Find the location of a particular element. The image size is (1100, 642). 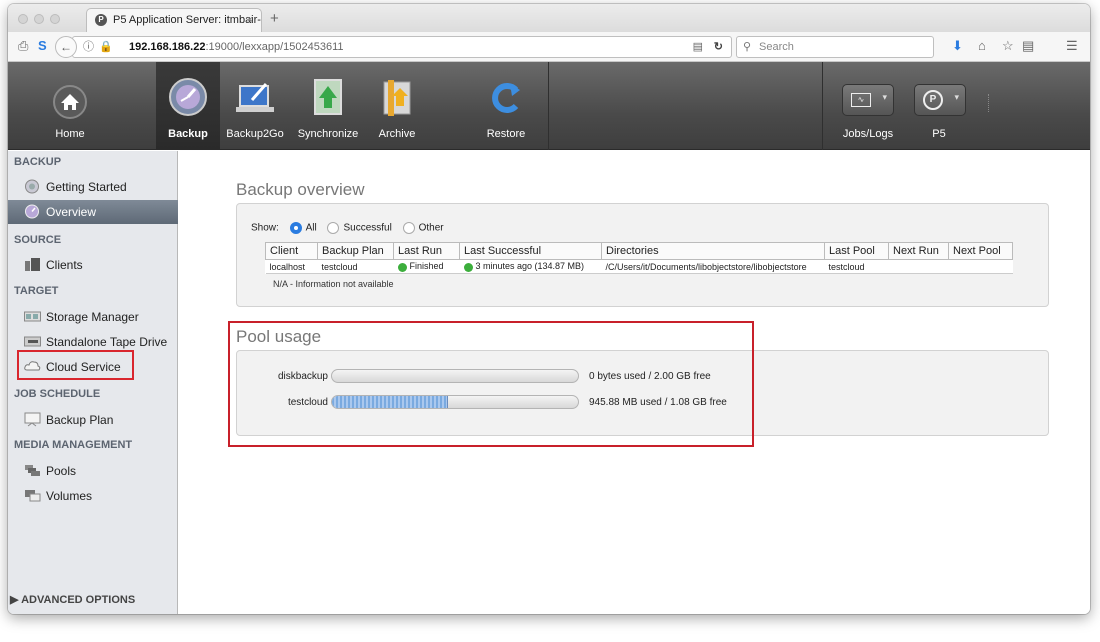

sidebar-item-label: Storage Manager is located at coordinates (92, 317).